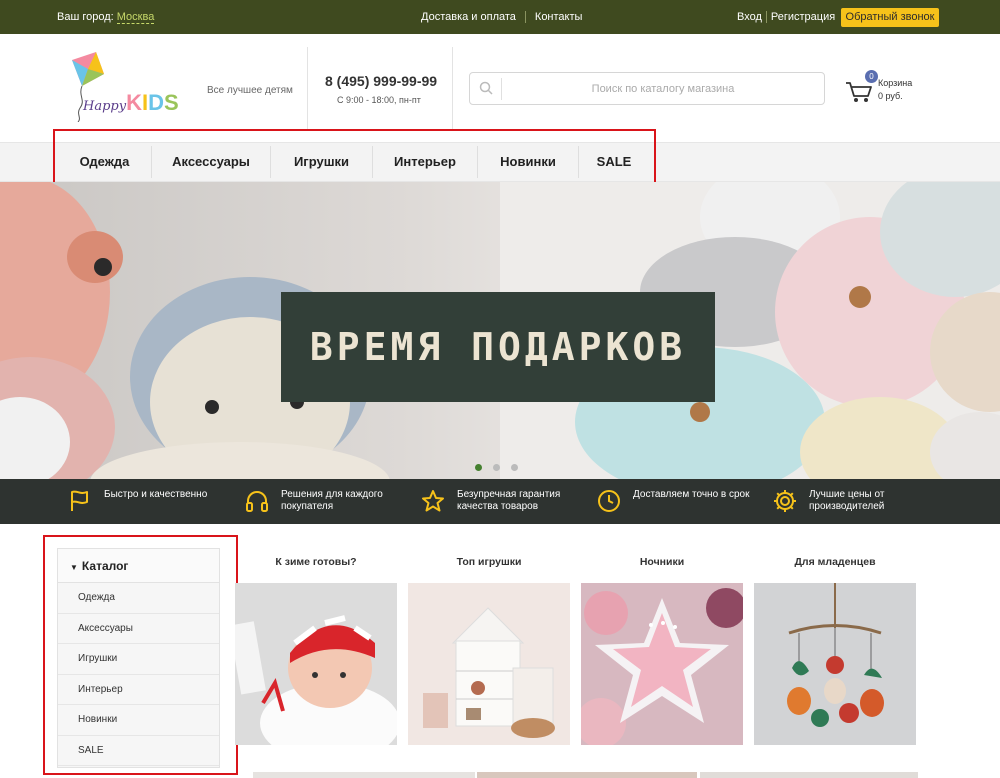 This screenshot has height=778, width=1000. I want to click on cart-icon, so click(859, 92).